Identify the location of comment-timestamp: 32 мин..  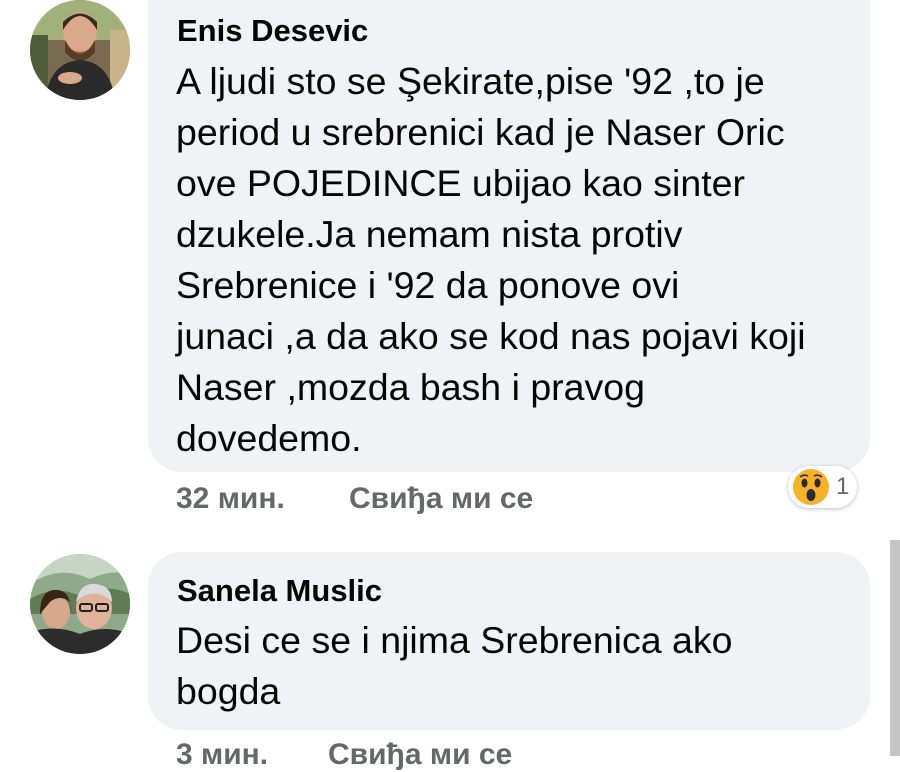
(230, 499).